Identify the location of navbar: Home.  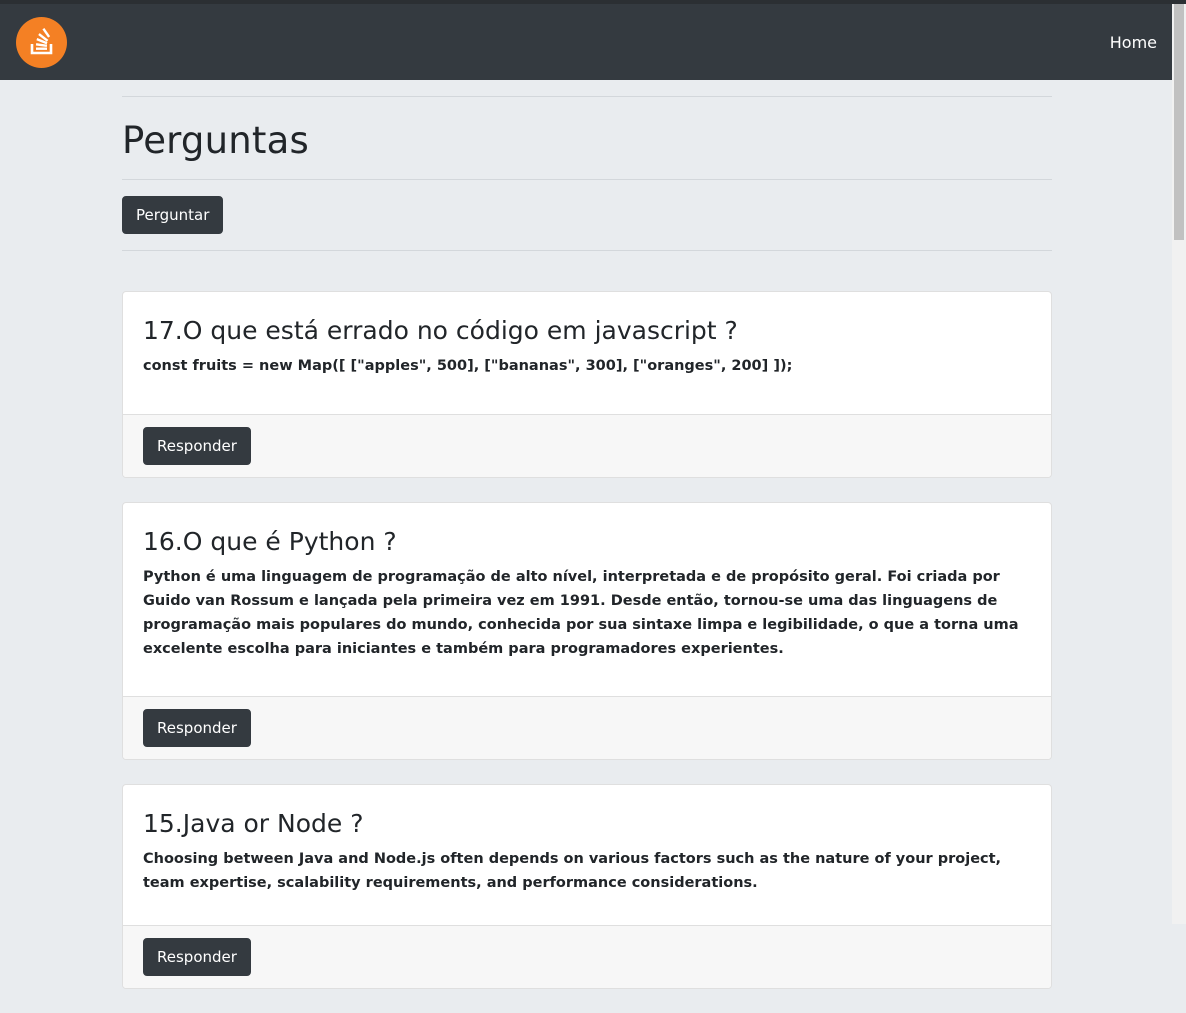
(586, 42).